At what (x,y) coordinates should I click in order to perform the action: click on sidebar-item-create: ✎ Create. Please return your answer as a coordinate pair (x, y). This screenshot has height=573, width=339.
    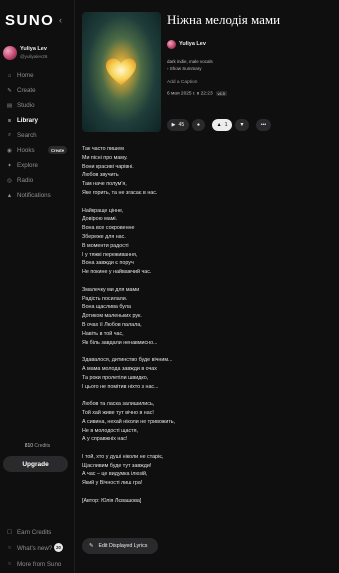
    Looking at the image, I should click on (37, 90).